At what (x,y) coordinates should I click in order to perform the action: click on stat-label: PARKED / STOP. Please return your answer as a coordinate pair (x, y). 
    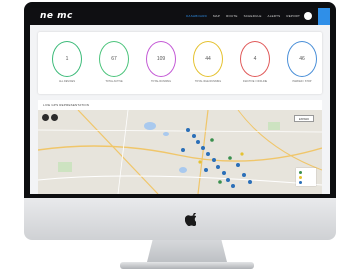
    Looking at the image, I should click on (302, 81).